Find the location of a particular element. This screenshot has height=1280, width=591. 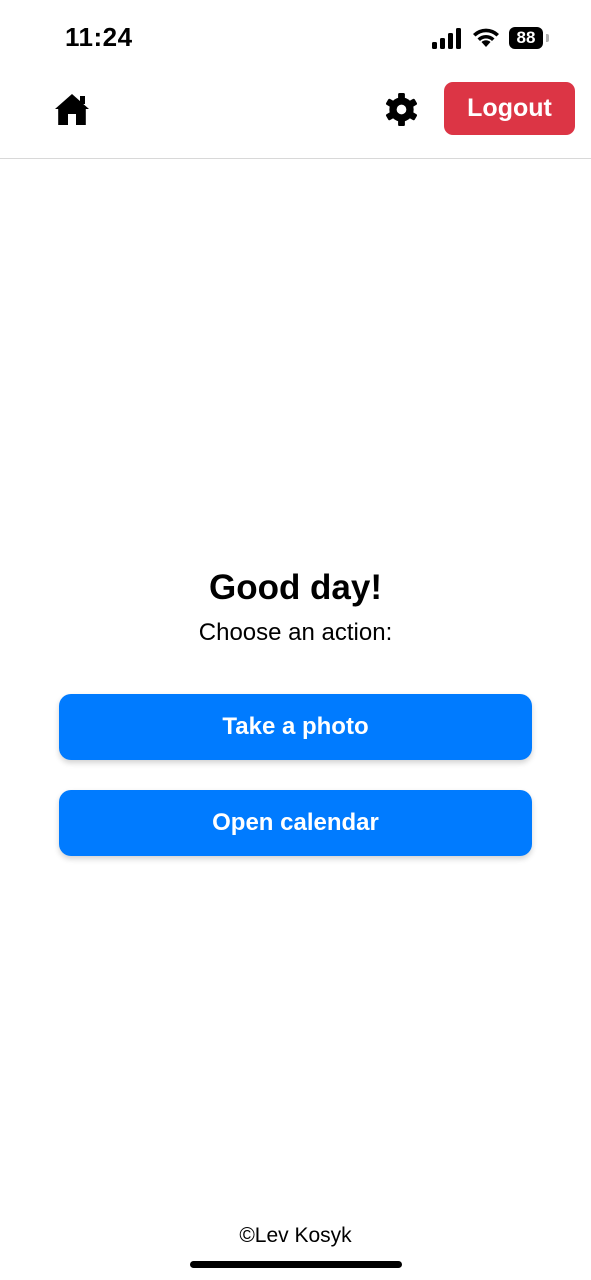

copyright-footer: ©Lev Kosyk is located at coordinates (295, 1235).